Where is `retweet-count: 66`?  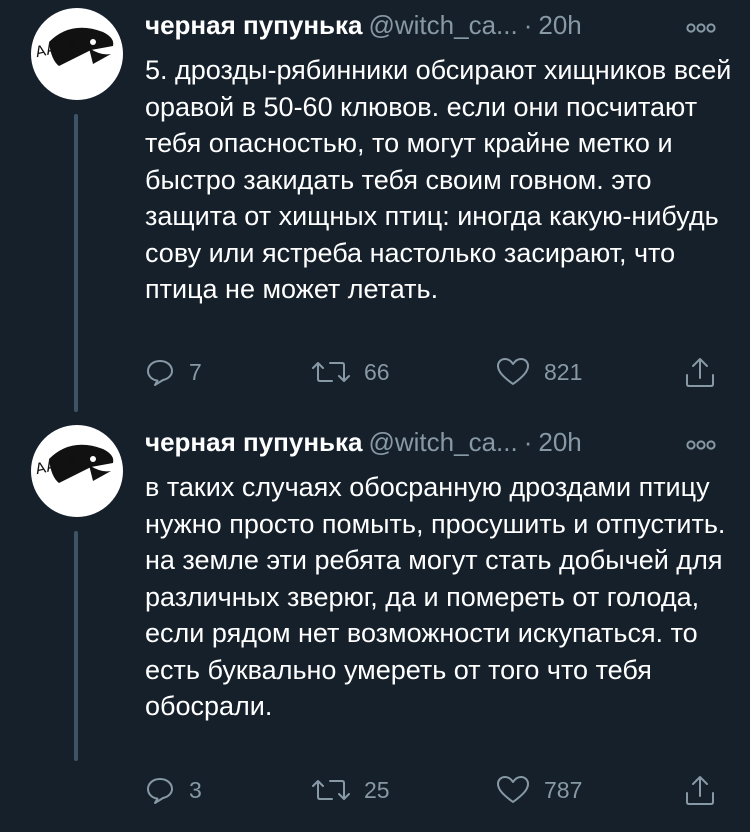 retweet-count: 66 is located at coordinates (377, 371).